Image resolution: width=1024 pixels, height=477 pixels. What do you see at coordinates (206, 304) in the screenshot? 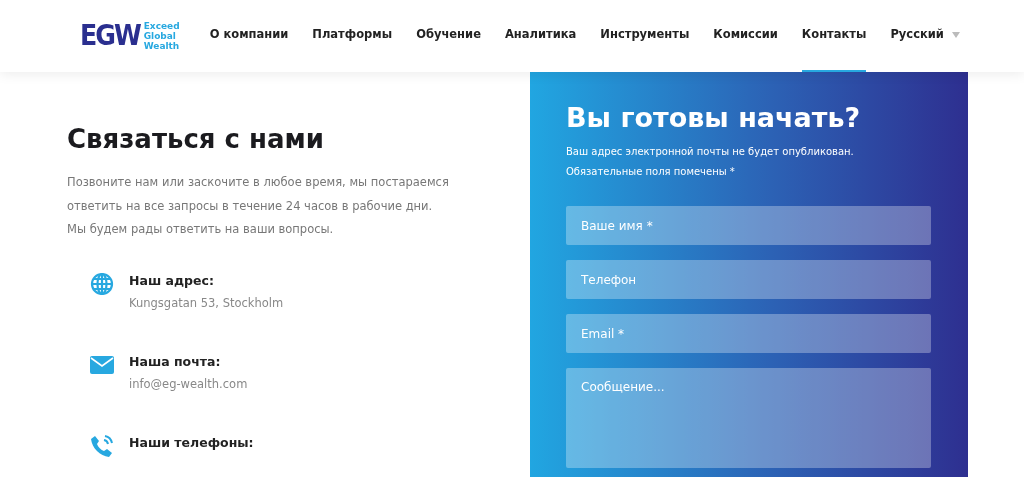
I see `contact-value: Kungsgatan 53, Stockholm` at bounding box center [206, 304].